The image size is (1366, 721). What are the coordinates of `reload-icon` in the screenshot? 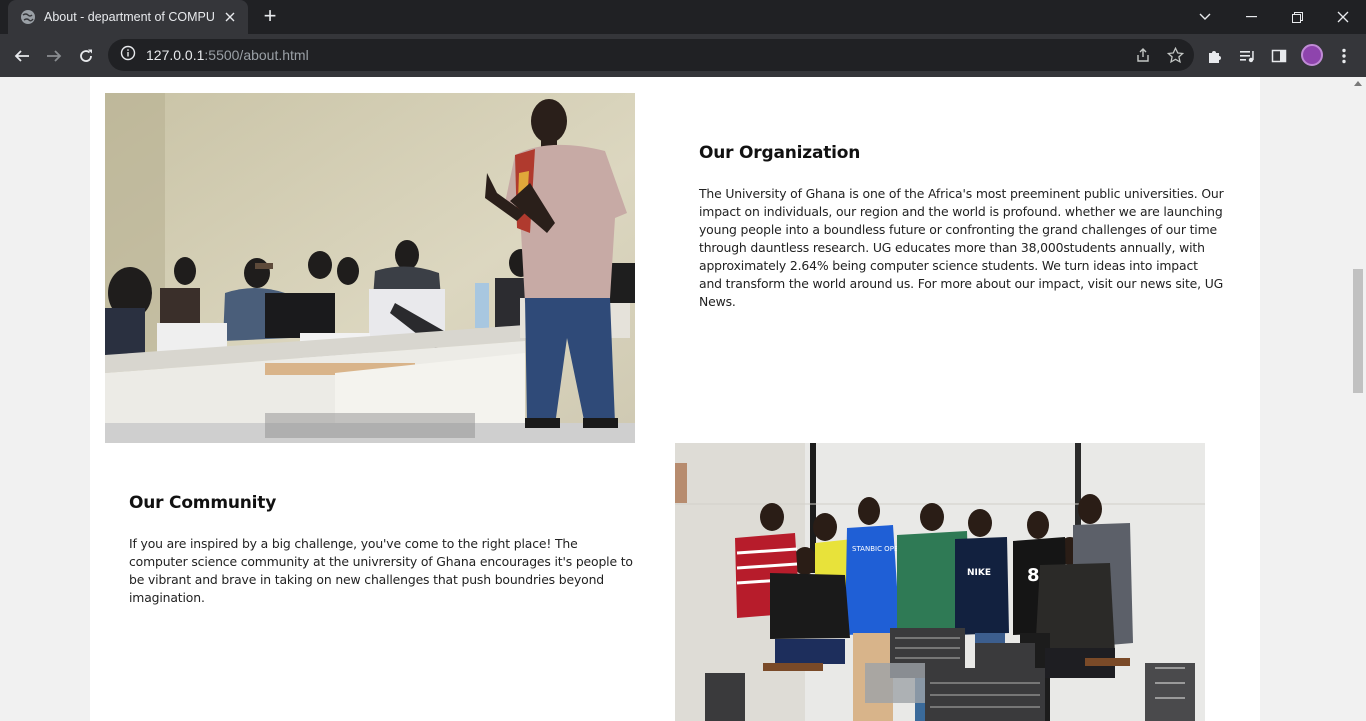 It's located at (86, 56).